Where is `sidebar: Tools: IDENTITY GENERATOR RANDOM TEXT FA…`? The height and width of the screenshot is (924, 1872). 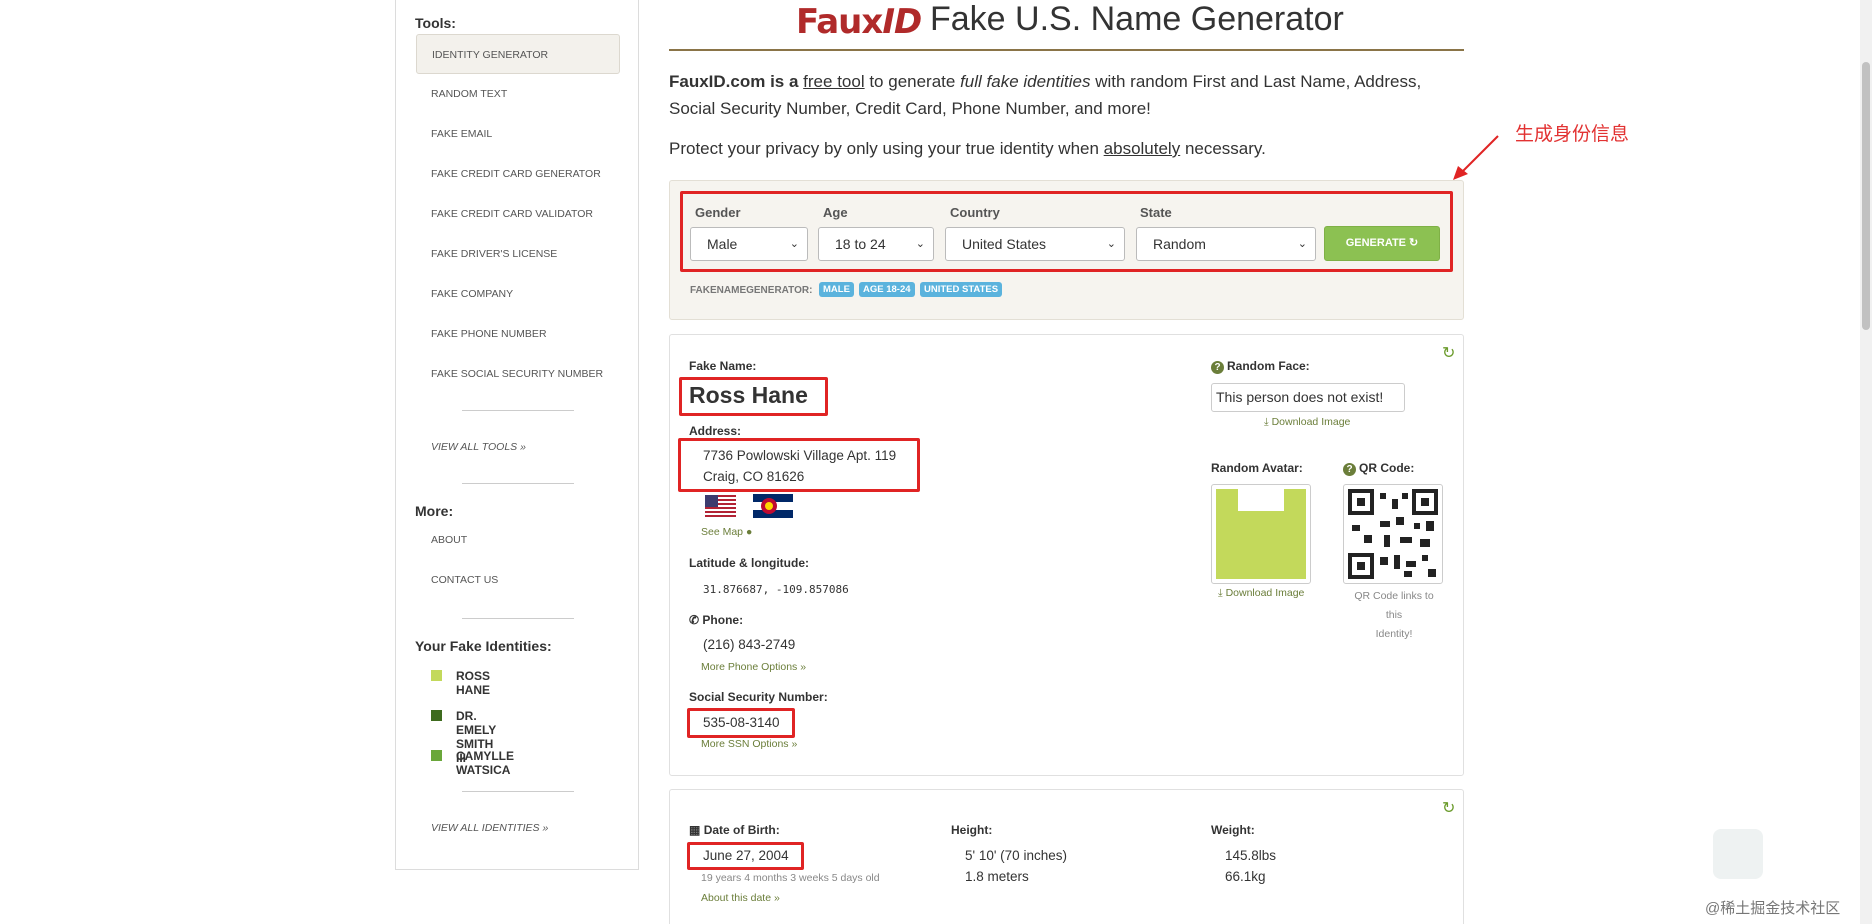
sidebar: Tools: IDENTITY GENERATOR RANDOM TEXT FA… is located at coordinates (517, 435).